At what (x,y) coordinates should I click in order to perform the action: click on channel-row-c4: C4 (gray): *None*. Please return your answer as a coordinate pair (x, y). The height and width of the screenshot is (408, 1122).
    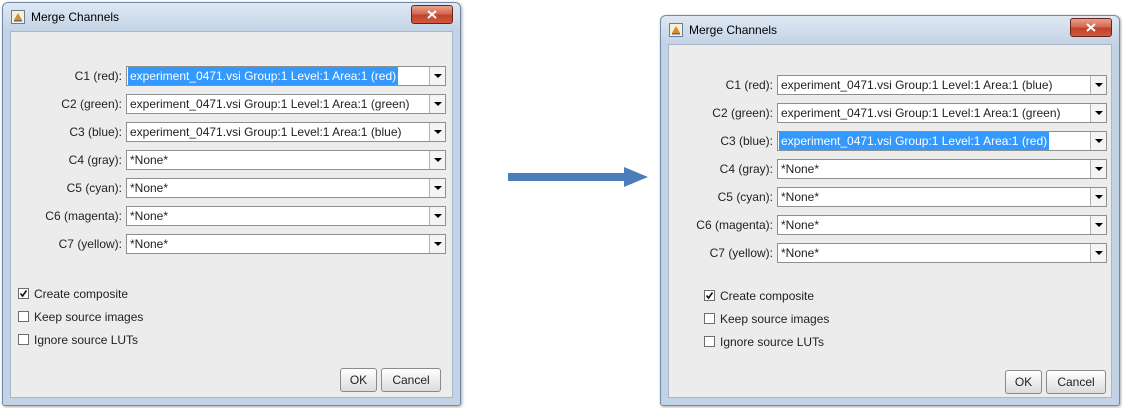
    Looking at the image, I should click on (231, 160).